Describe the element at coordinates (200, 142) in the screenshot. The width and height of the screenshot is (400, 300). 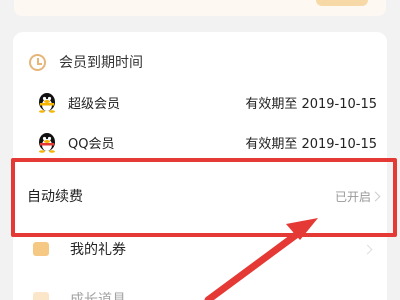
I see `member-row-qq: QQ会员 有效期至 2019-10-15` at that location.